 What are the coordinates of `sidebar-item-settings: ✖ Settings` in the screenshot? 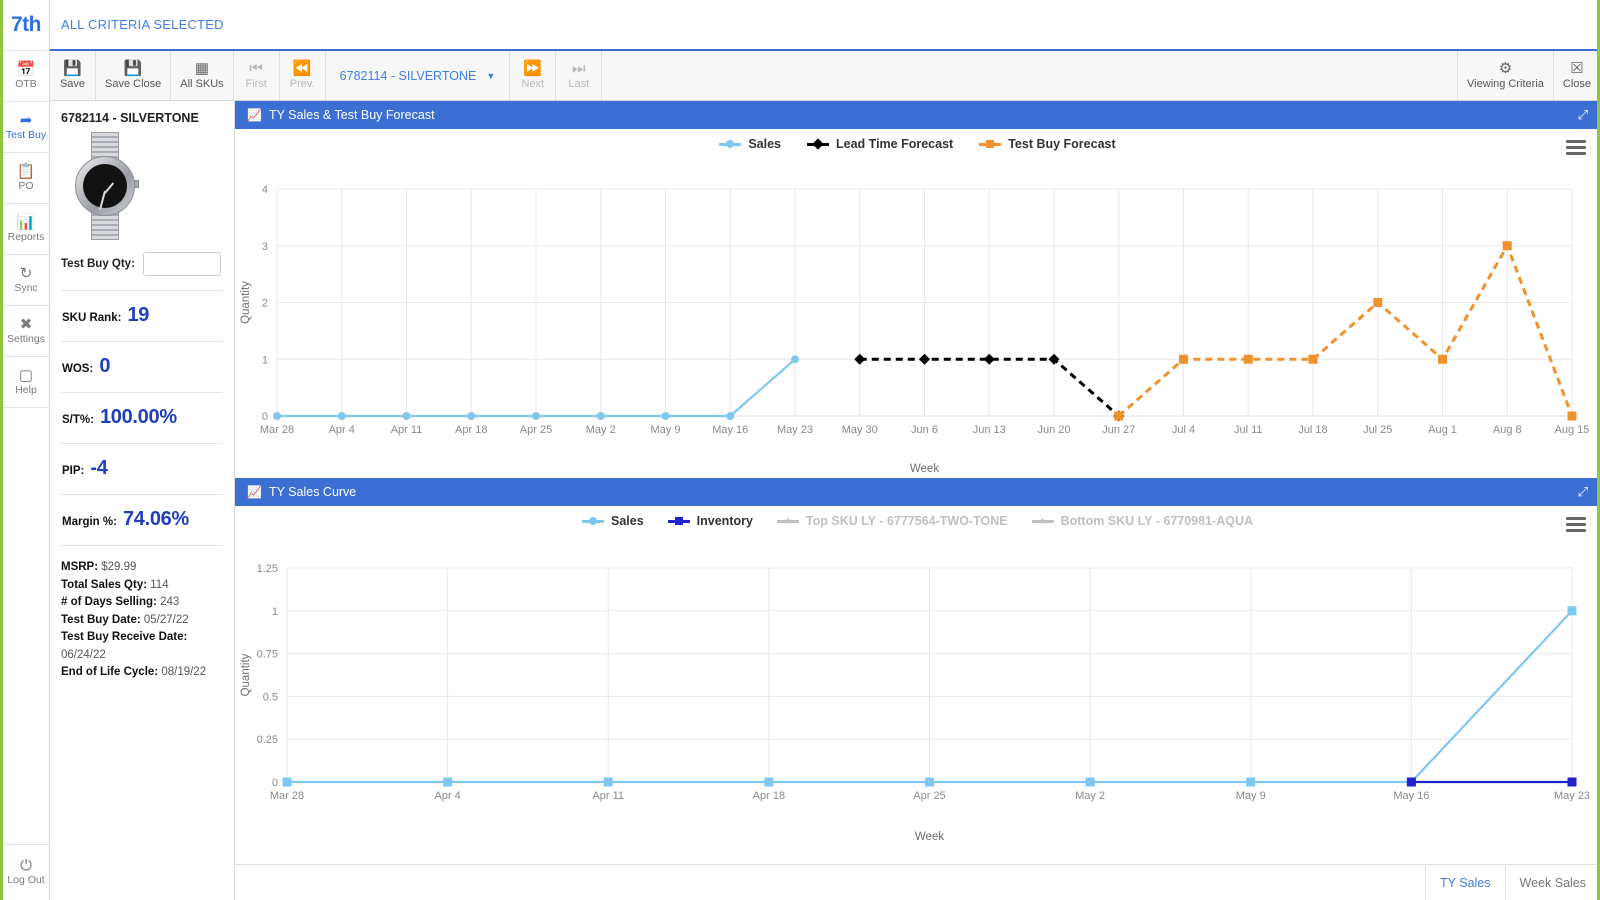 It's located at (26, 331).